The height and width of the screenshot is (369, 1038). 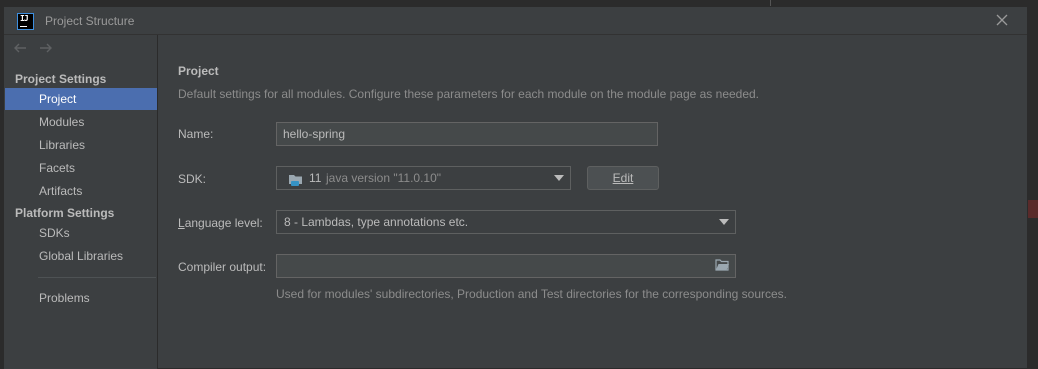 I want to click on sidebar-item-problems: Problems, so click(x=81, y=298).